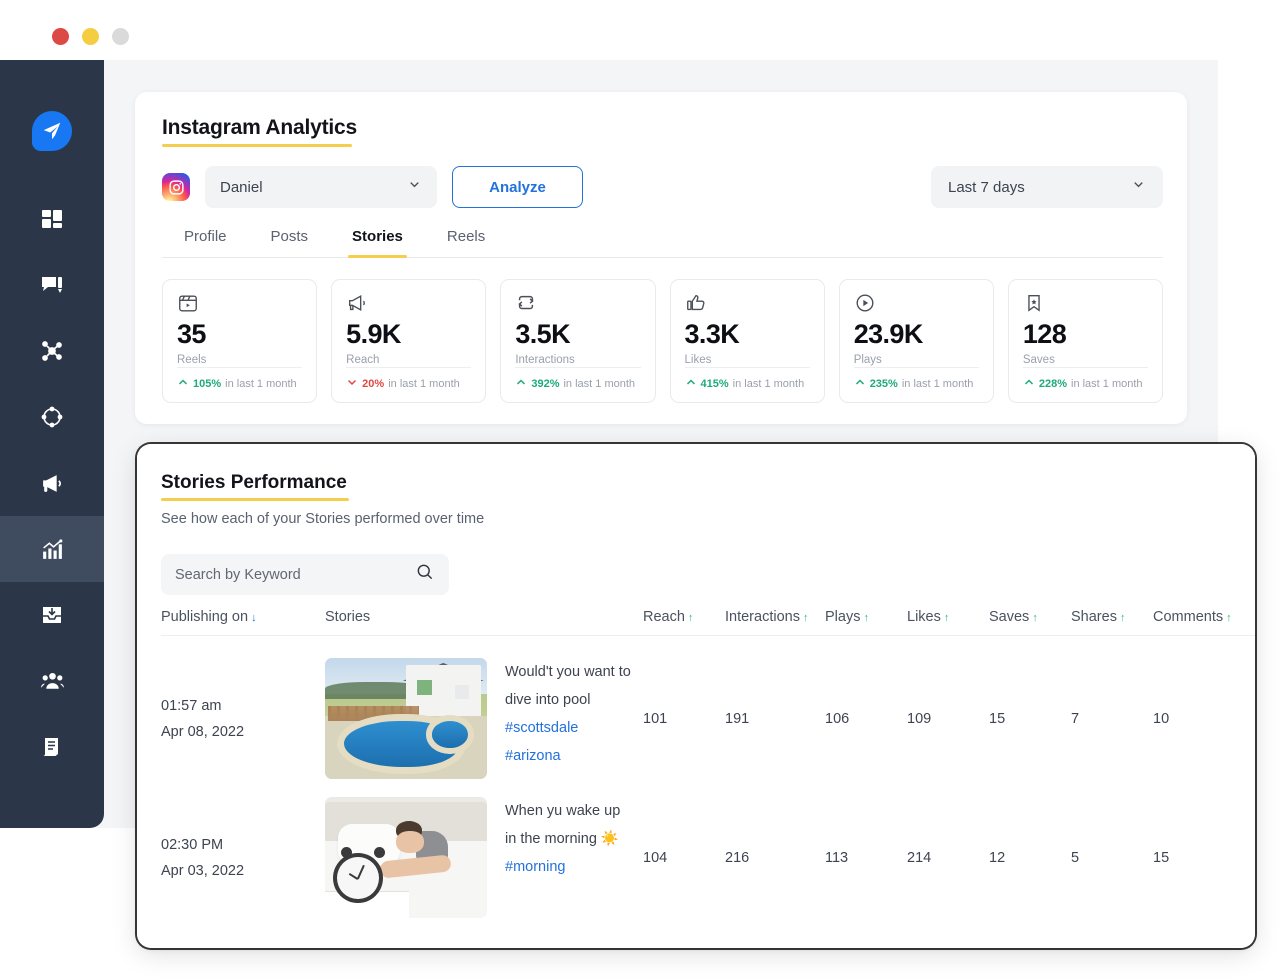  I want to click on repeat-loop-icon, so click(577, 304).